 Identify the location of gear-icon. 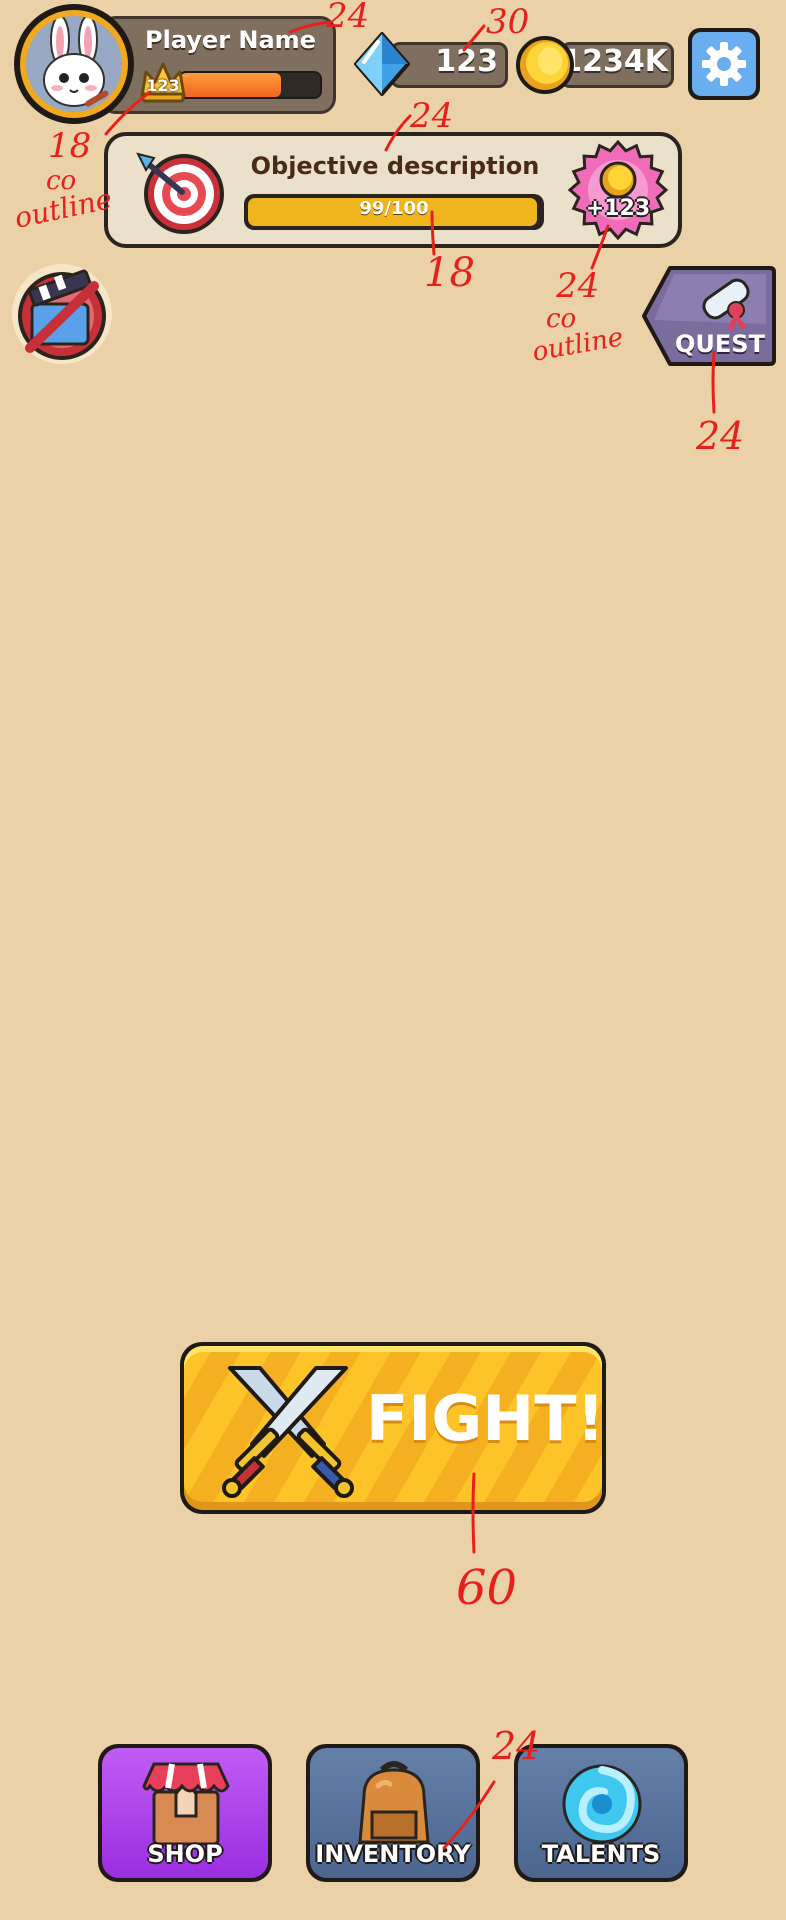
(724, 64).